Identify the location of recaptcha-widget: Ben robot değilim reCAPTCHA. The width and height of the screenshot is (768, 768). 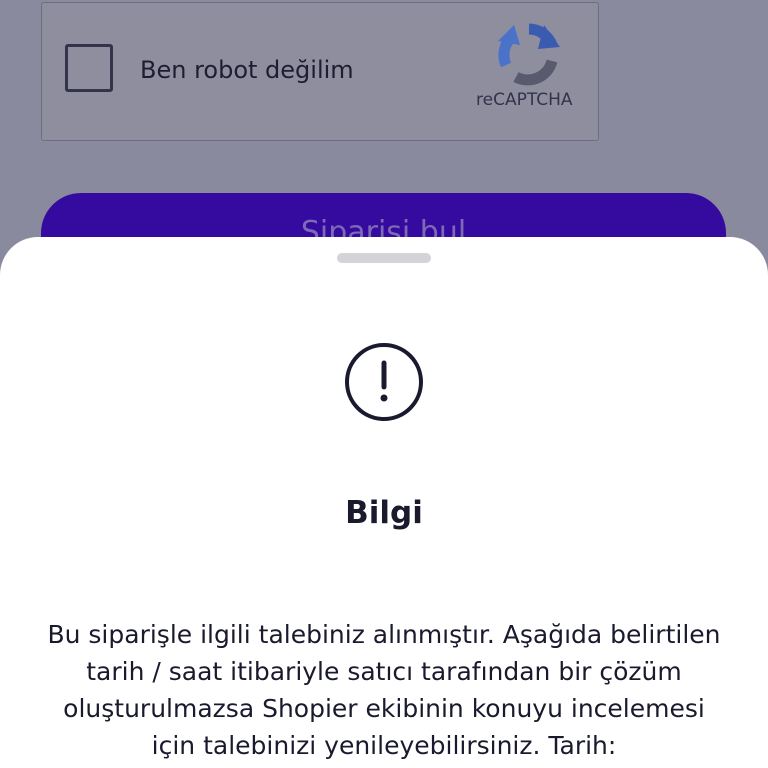
(320, 71).